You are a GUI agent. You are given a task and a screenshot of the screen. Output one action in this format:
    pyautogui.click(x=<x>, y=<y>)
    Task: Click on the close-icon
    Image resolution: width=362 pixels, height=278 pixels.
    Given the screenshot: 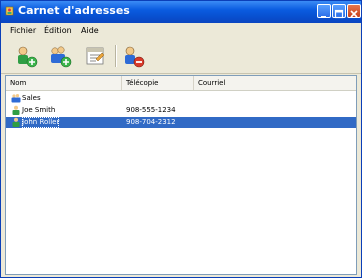 What is the action you would take?
    pyautogui.click(x=354, y=14)
    